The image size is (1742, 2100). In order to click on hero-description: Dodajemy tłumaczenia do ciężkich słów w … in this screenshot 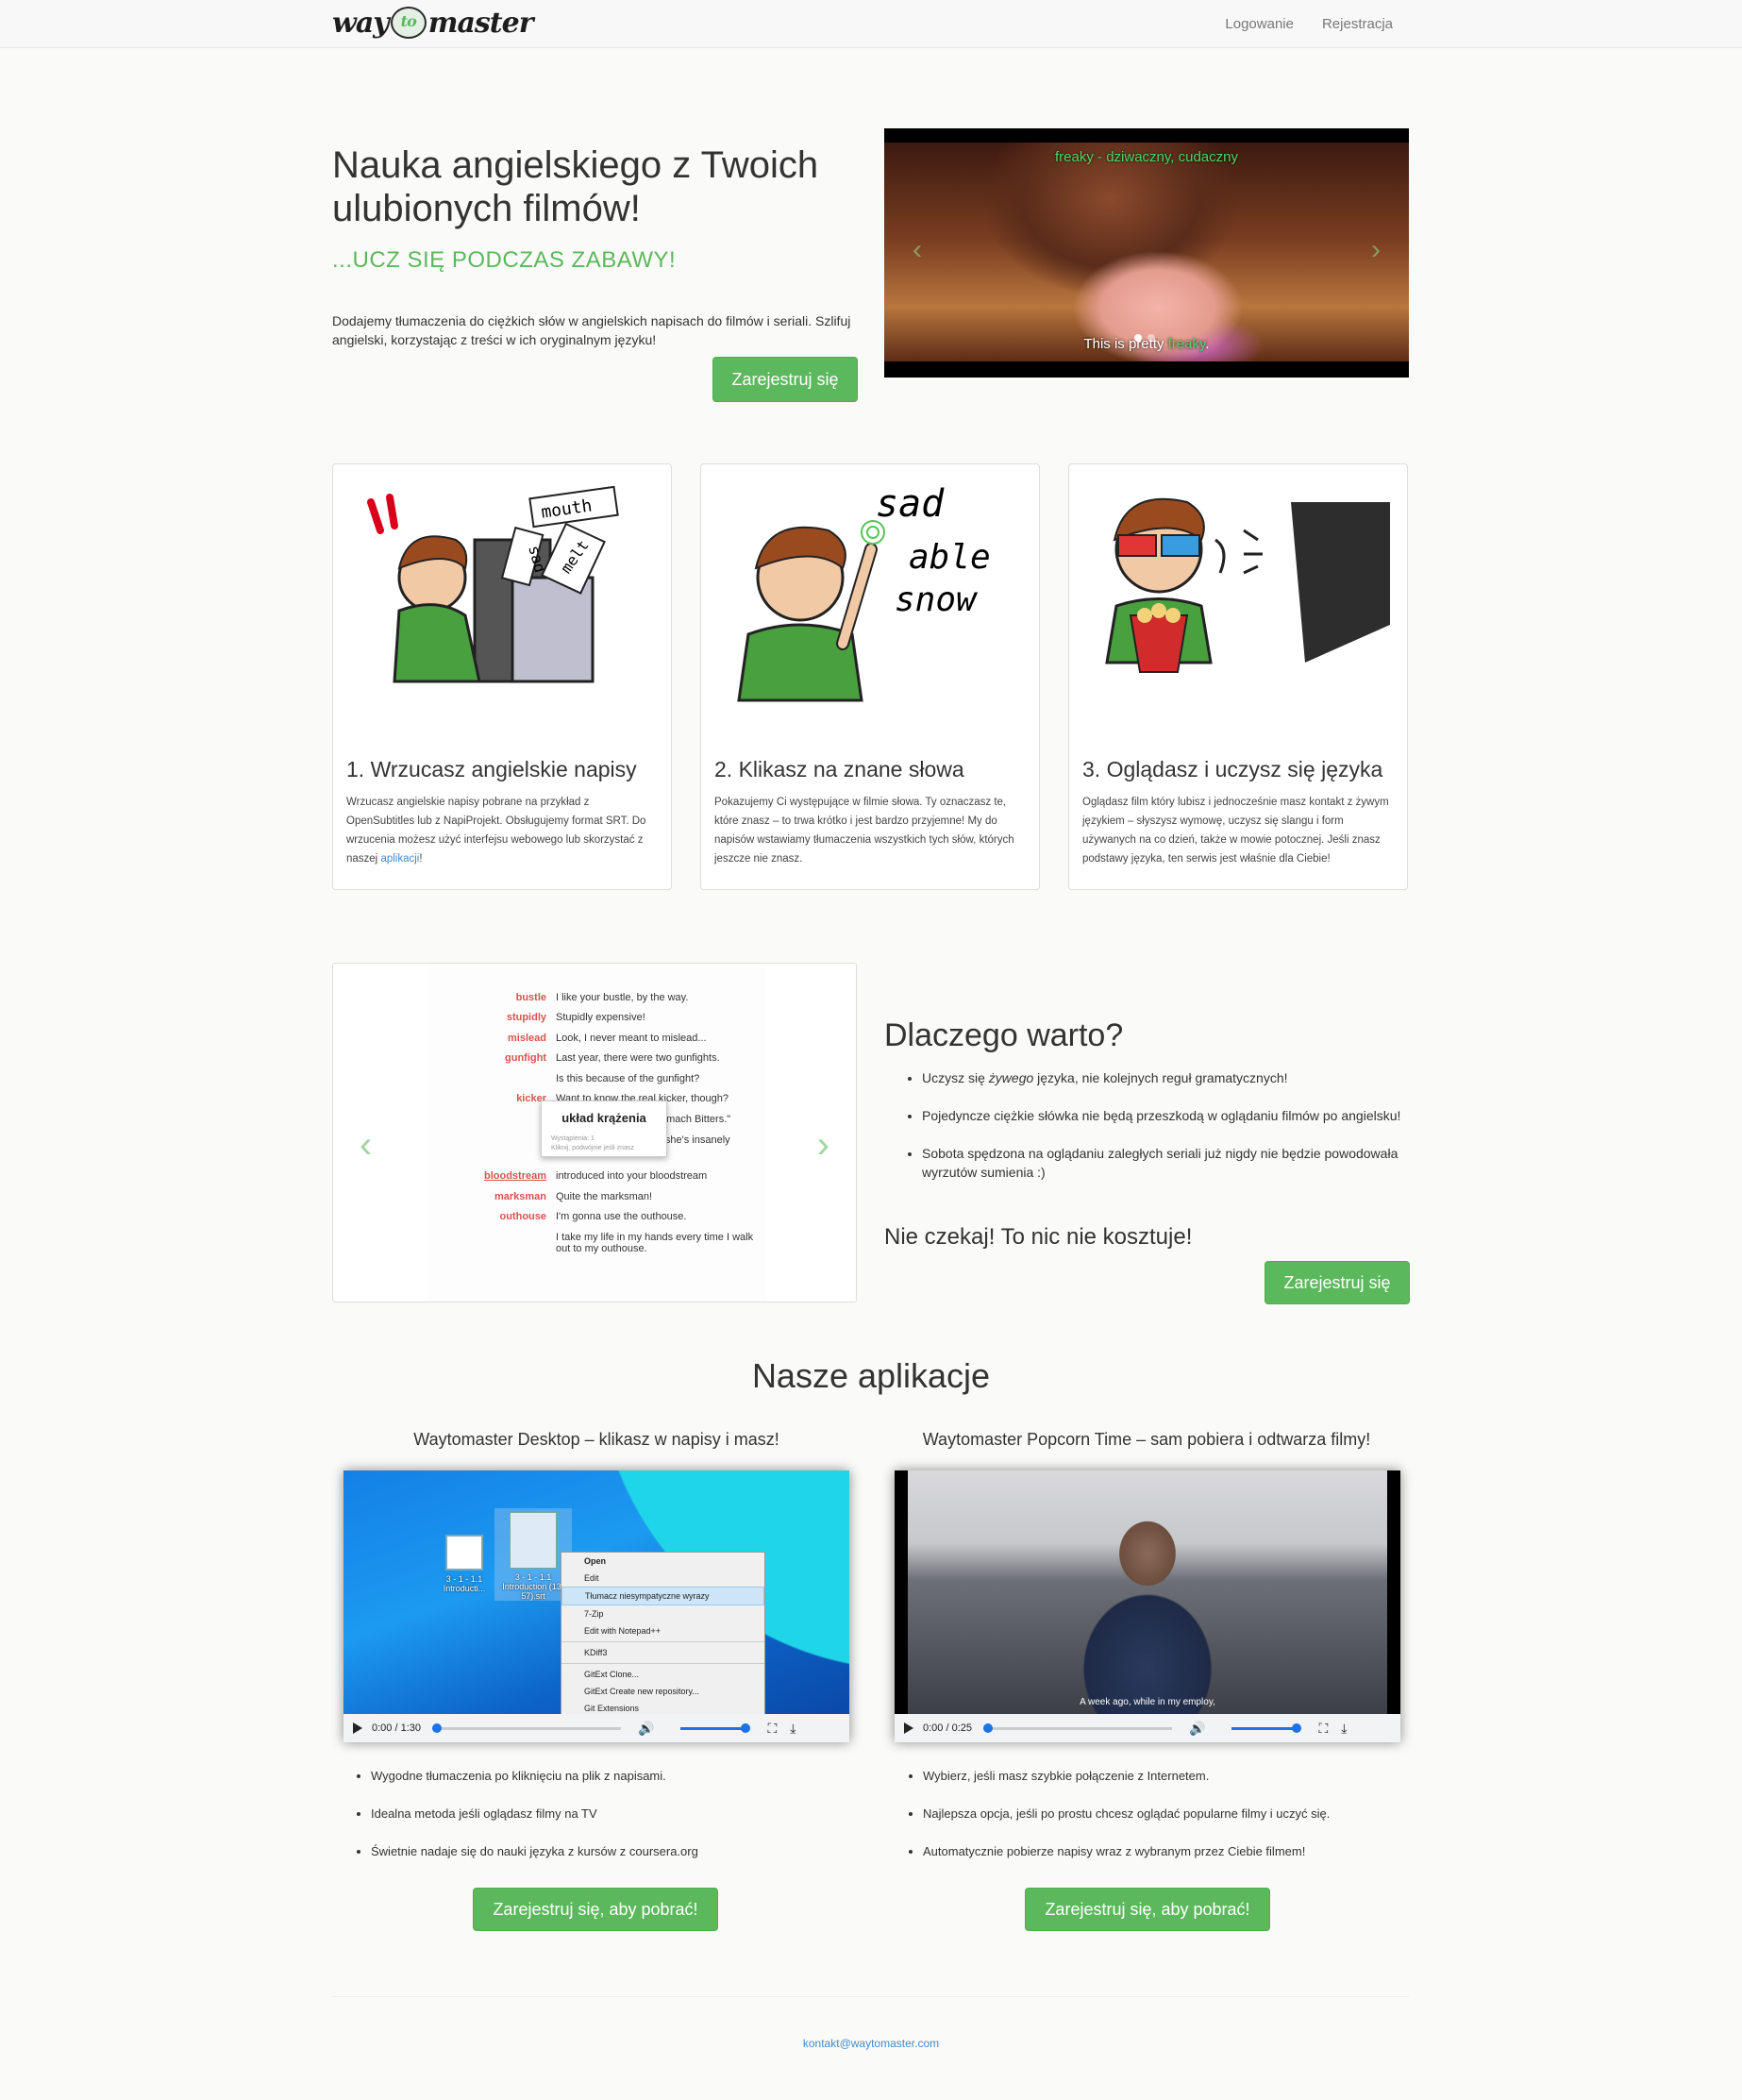, I will do `click(591, 330)`.